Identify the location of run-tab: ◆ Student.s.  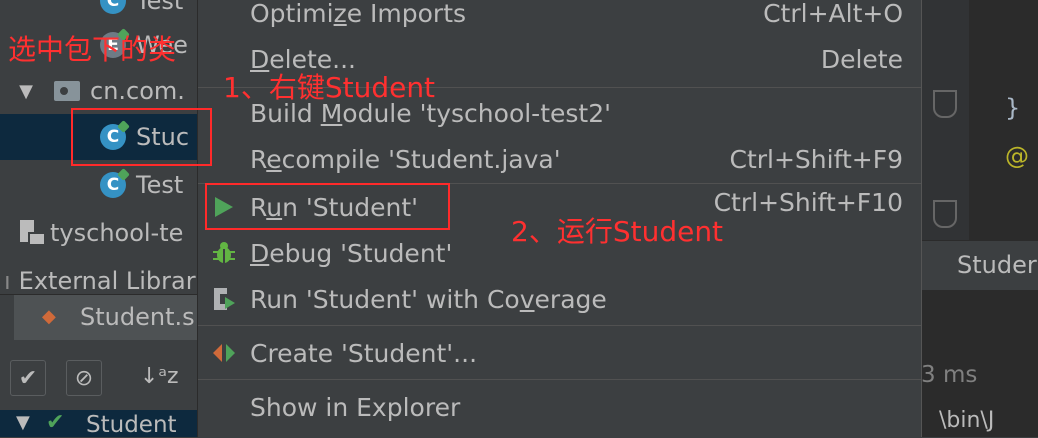
(105, 318).